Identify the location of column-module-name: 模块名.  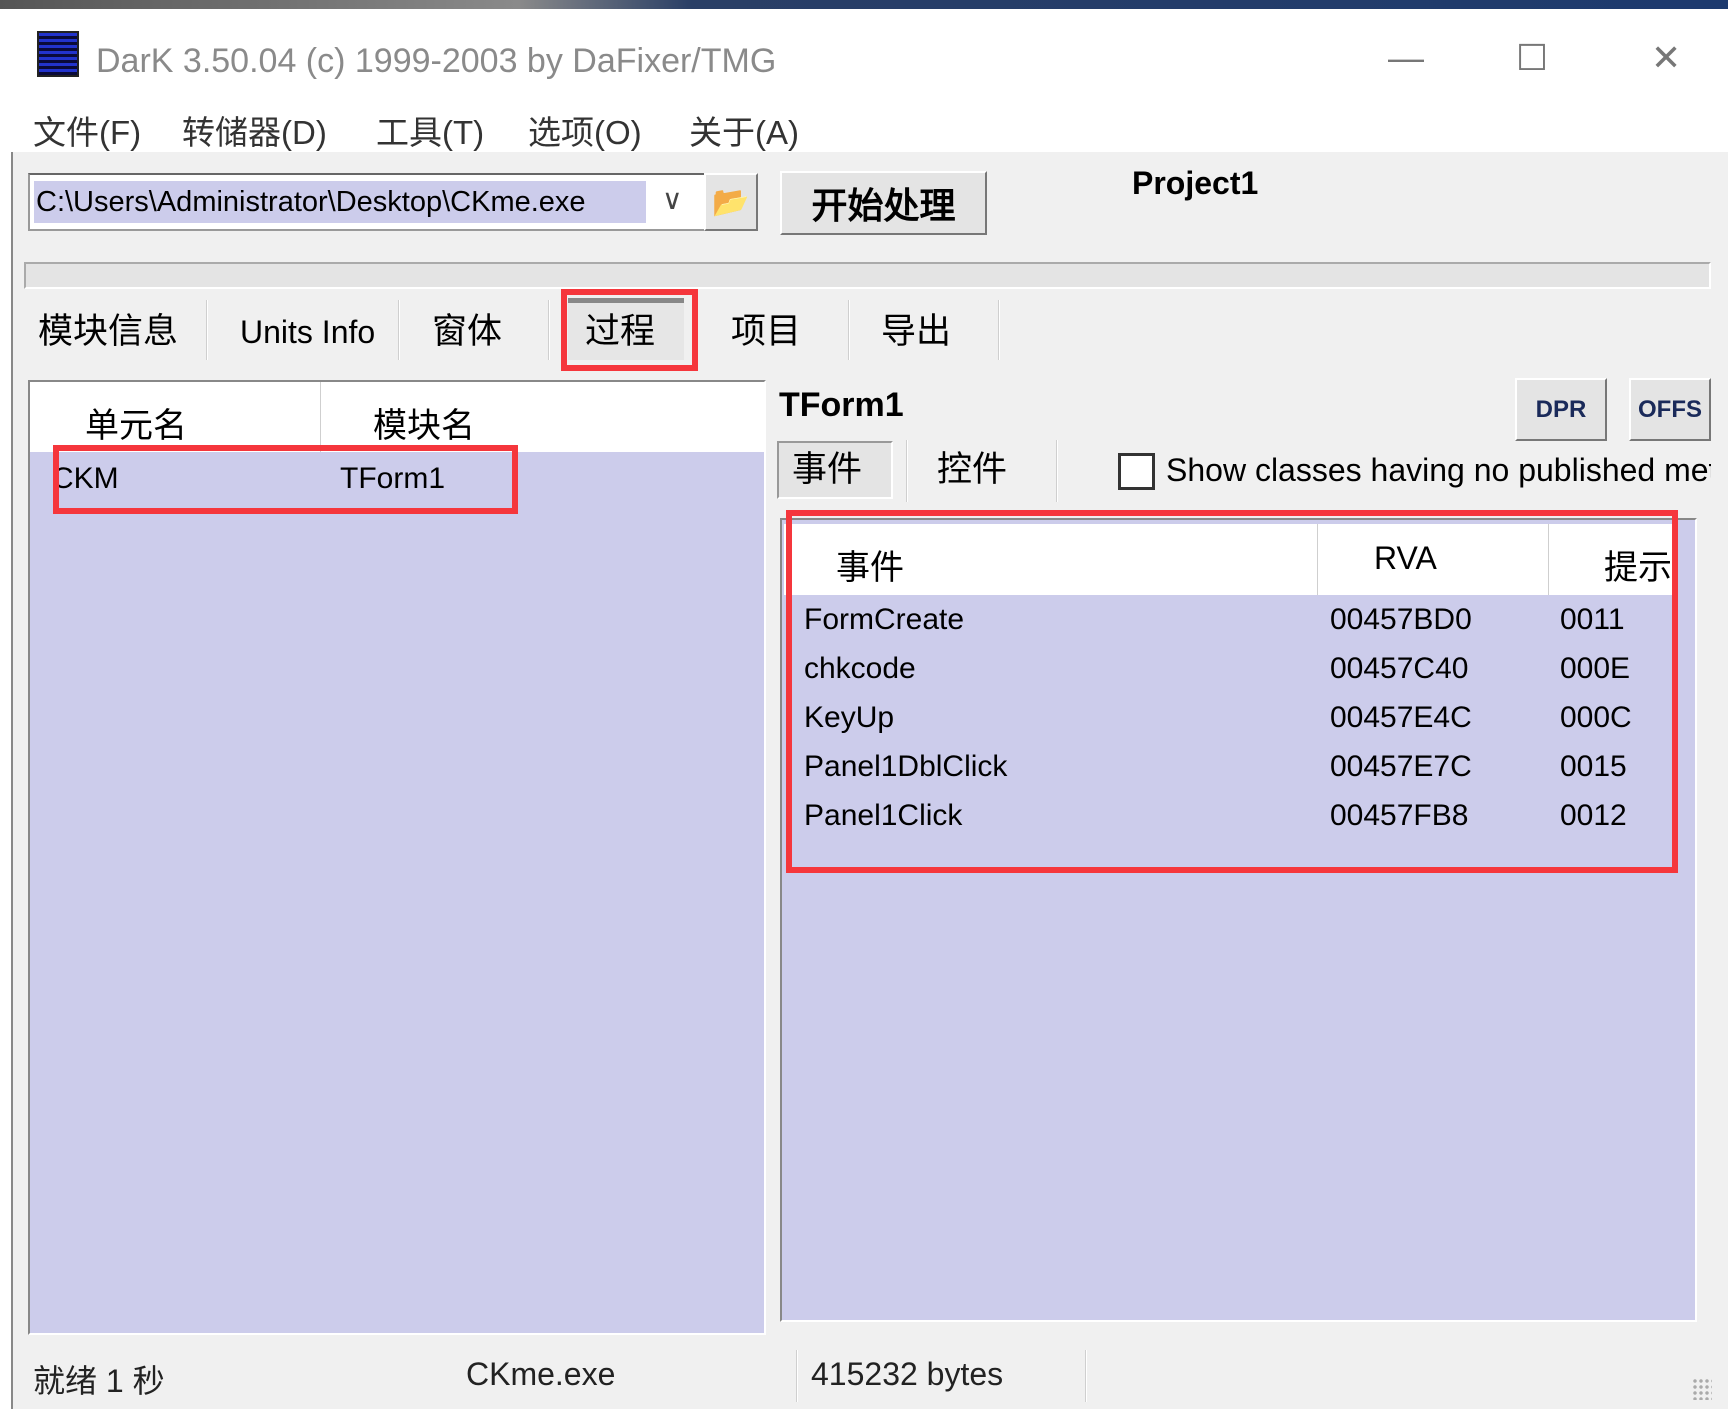
(424, 422).